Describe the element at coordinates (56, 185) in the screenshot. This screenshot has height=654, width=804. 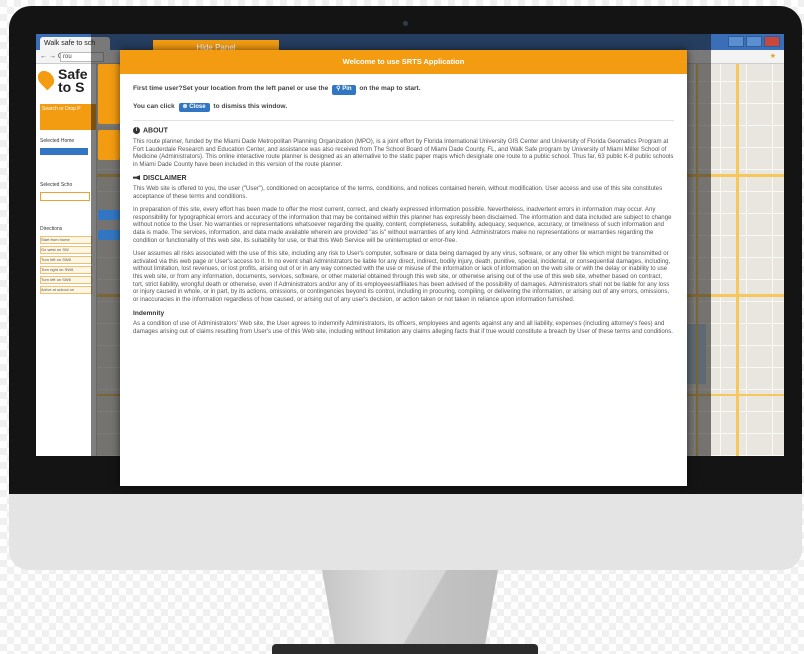
I see `selected-school-label: Selected Scho` at that location.